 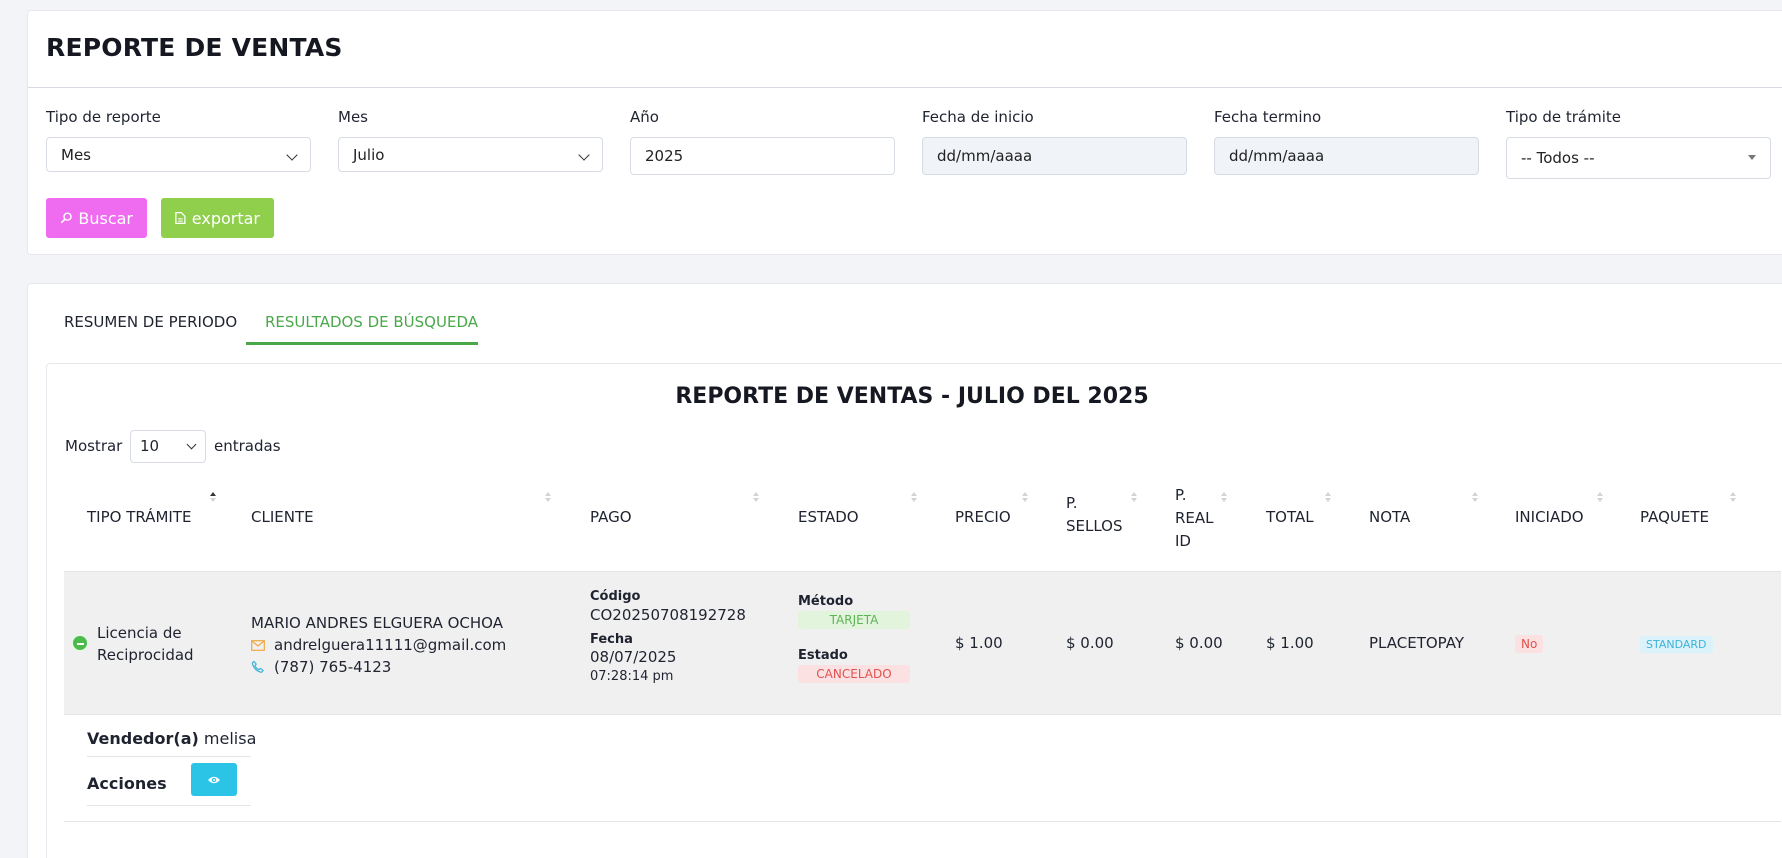 What do you see at coordinates (1094, 526) in the screenshot?
I see `header-p-sellos-line: SELLOS` at bounding box center [1094, 526].